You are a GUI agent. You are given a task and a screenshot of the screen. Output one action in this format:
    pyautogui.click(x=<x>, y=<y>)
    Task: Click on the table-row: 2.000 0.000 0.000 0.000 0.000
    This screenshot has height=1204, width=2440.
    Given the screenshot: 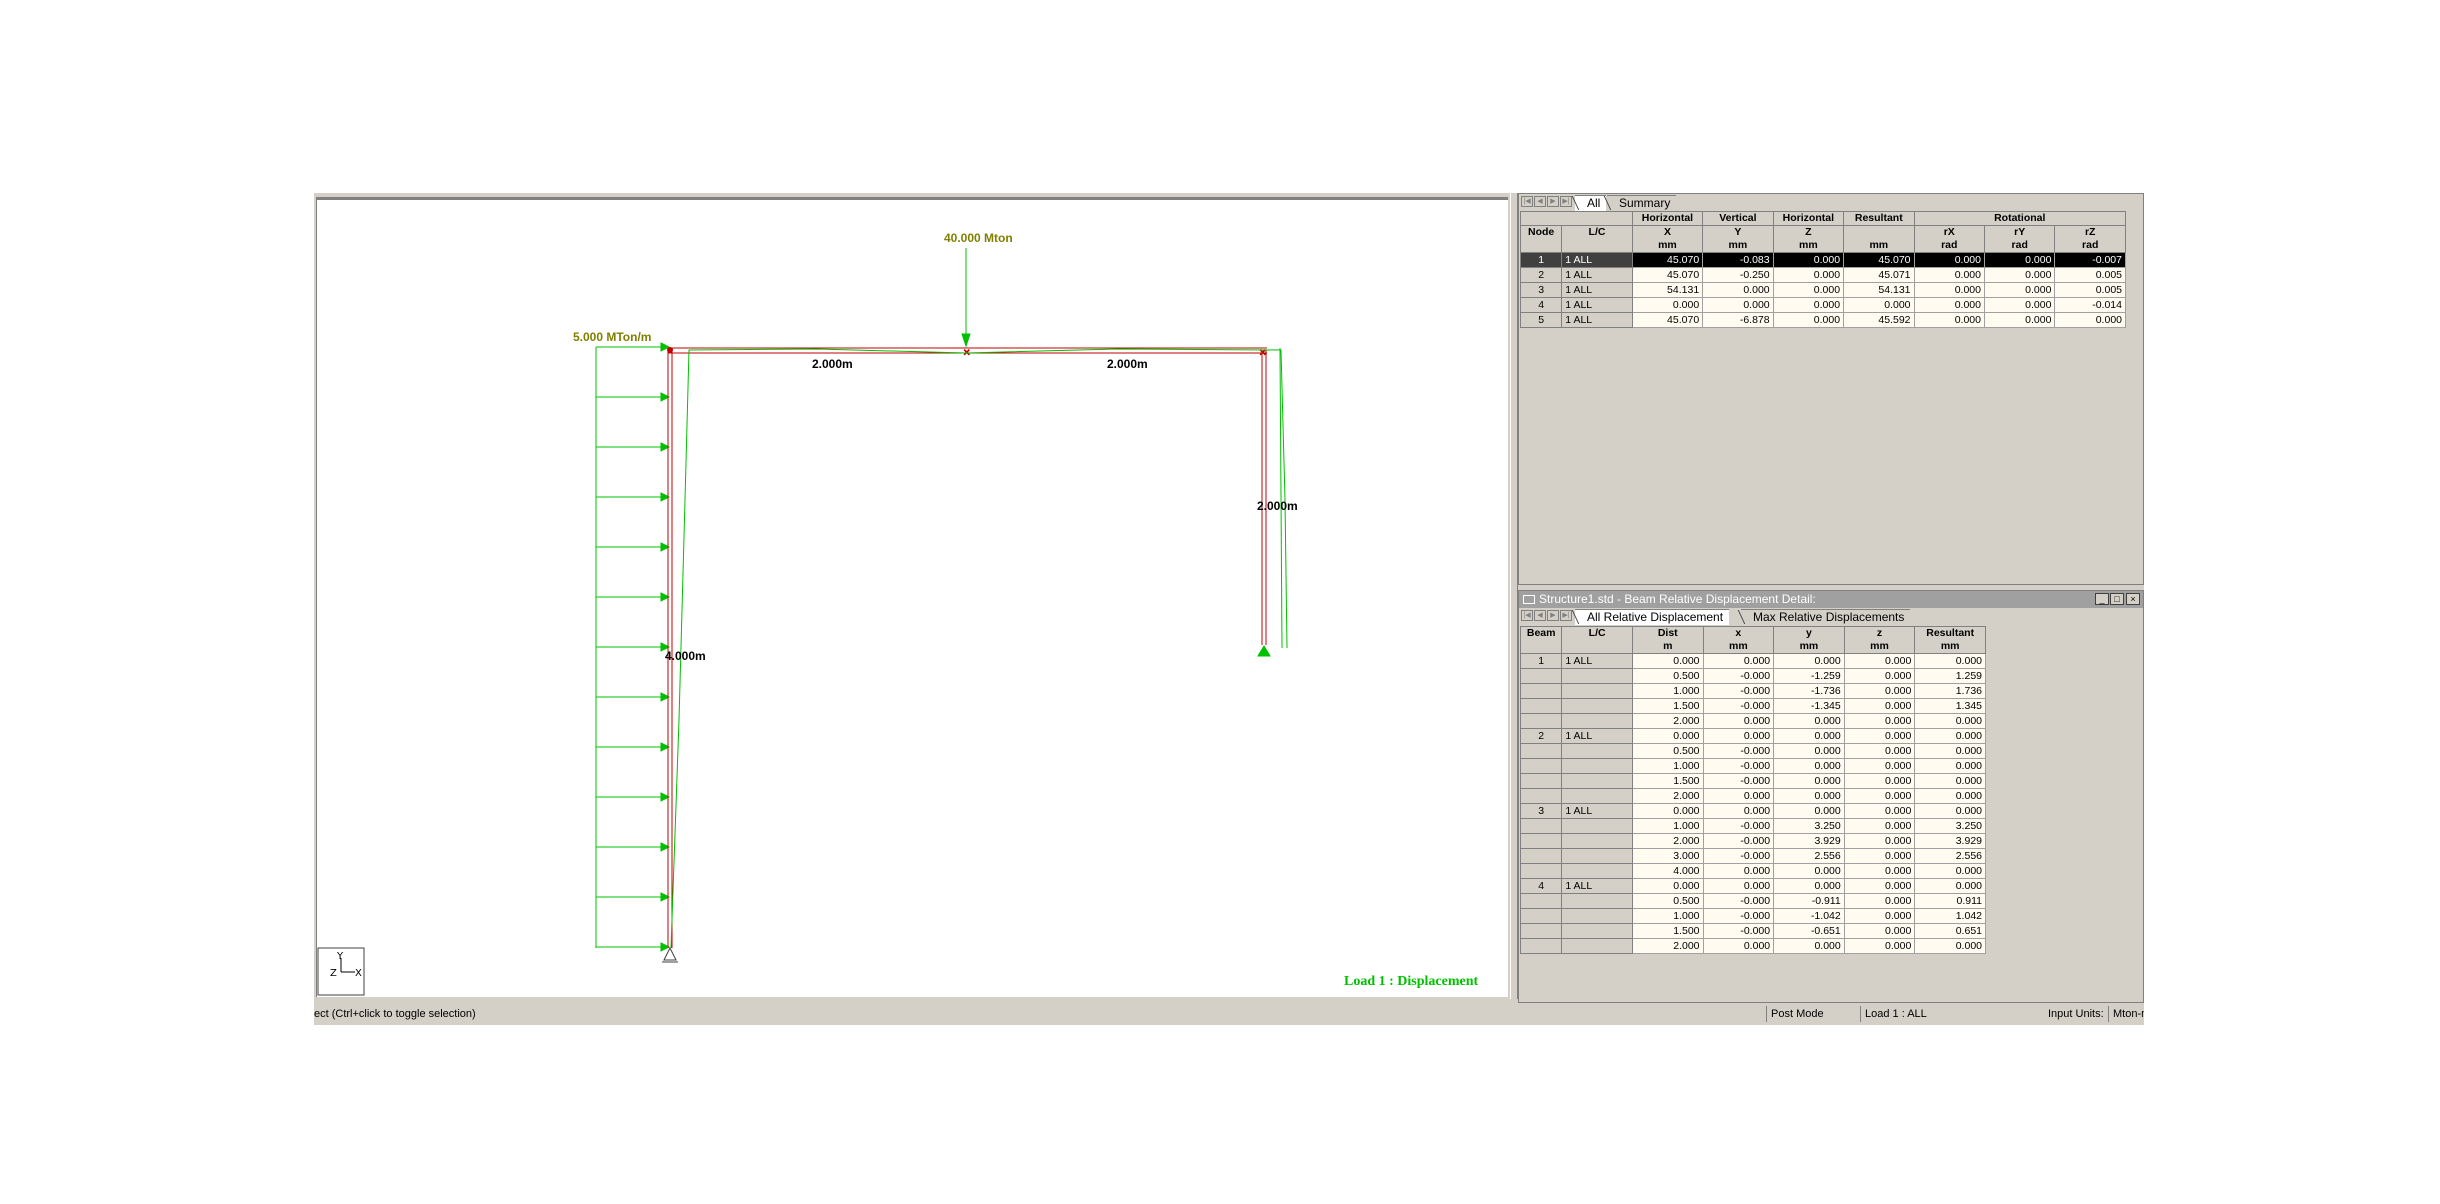 What is the action you would take?
    pyautogui.click(x=1752, y=721)
    